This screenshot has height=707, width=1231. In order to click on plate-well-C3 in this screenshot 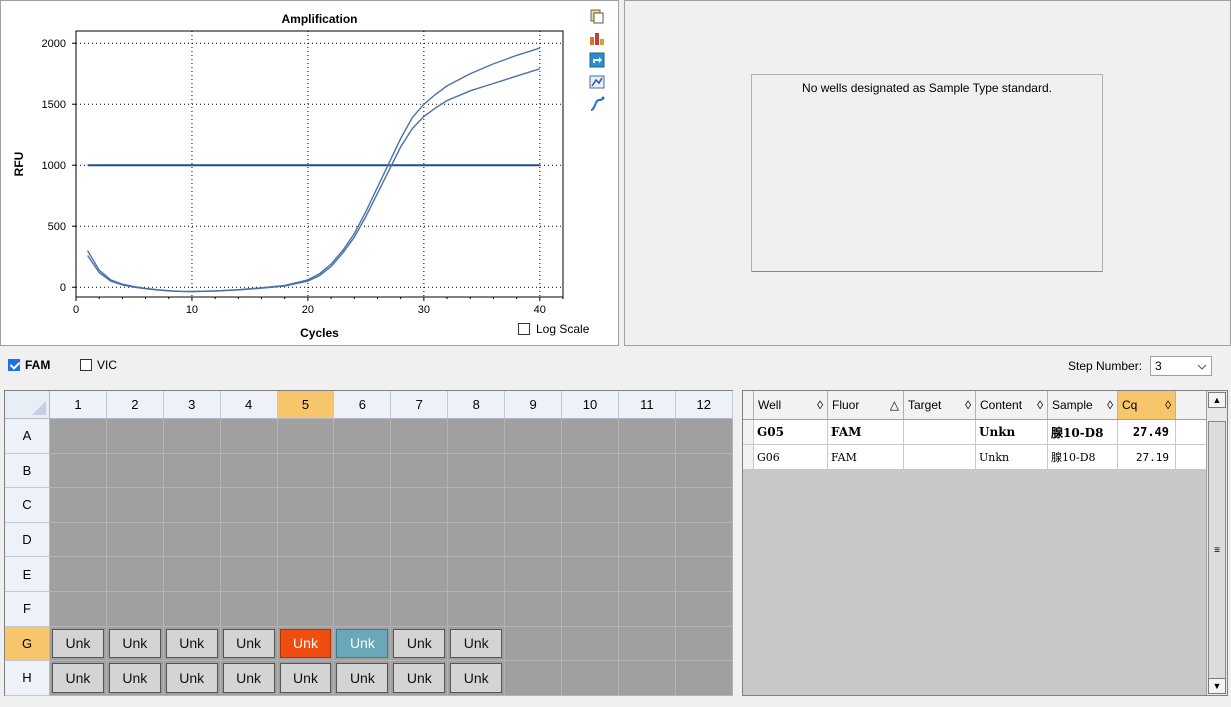, I will do `click(192, 505)`.